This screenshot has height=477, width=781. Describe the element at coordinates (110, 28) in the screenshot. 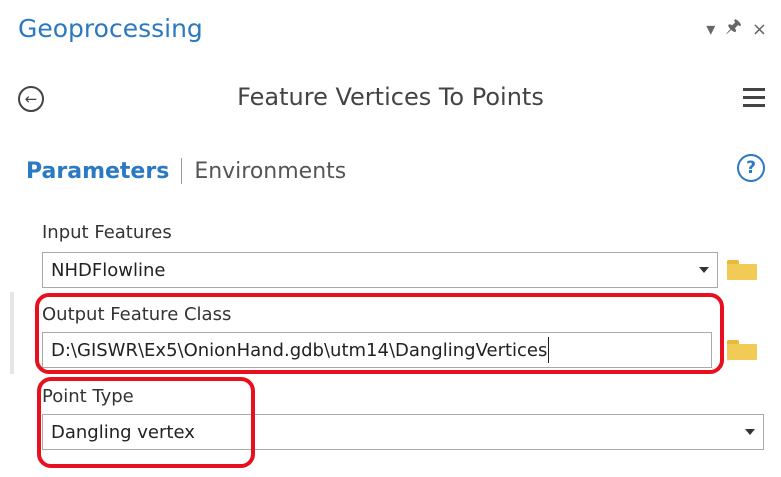

I see `pane-title: Geoprocessing` at that location.